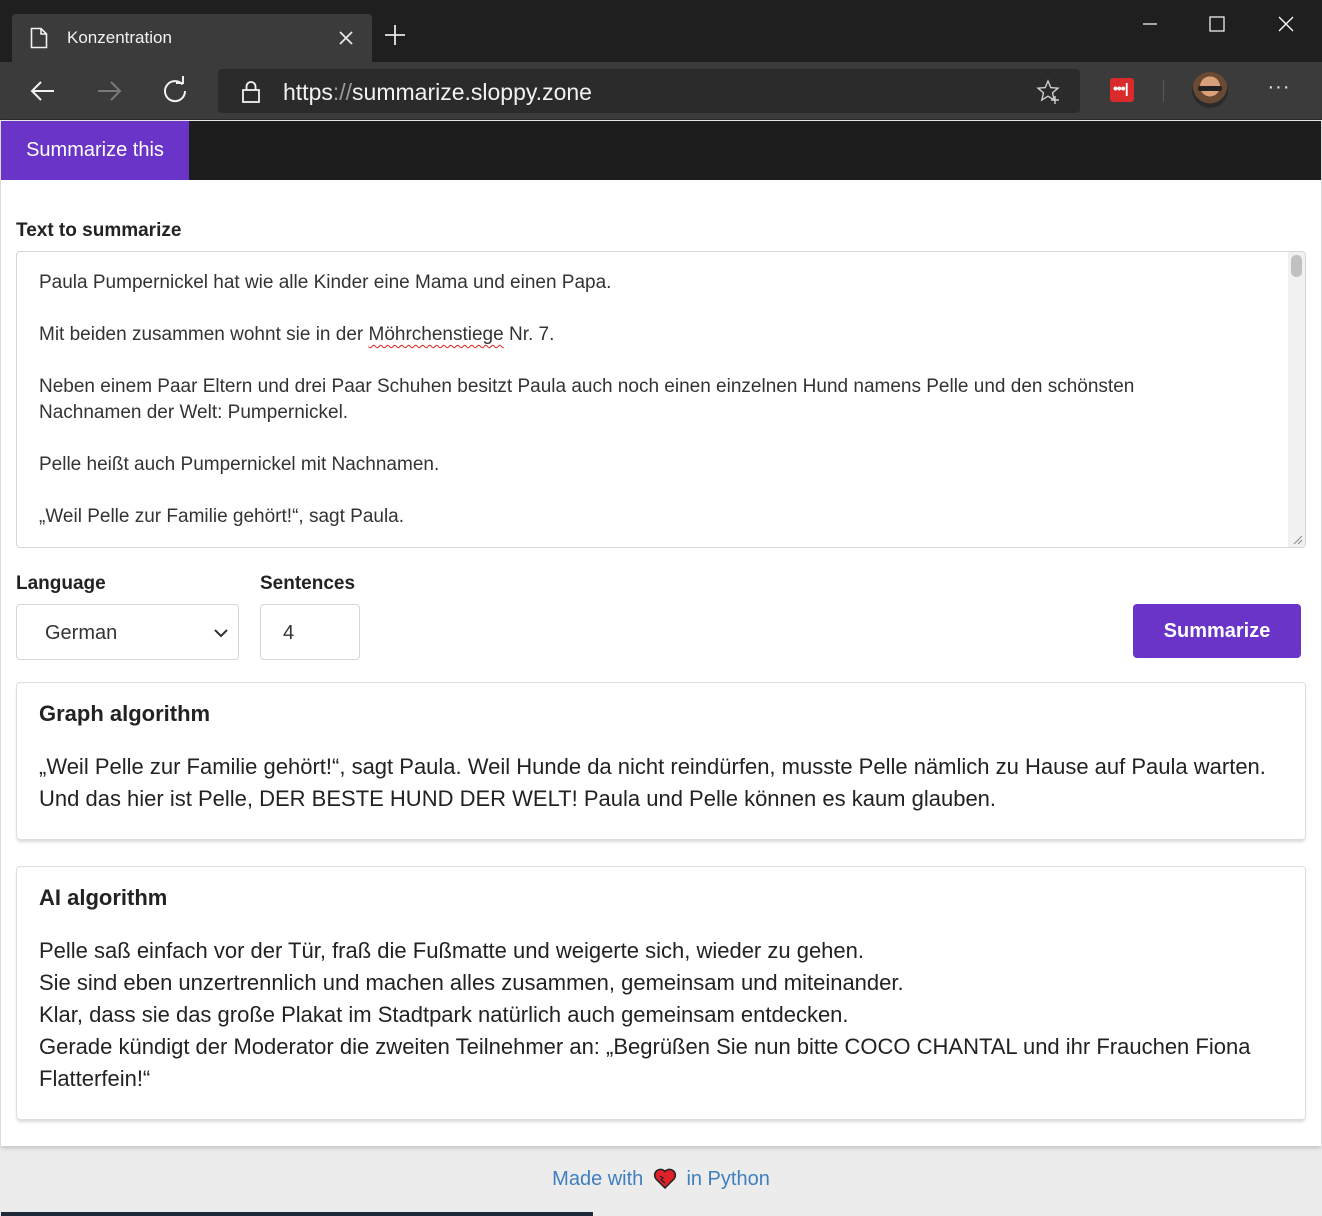 This screenshot has height=1216, width=1322. I want to click on url-scheme: https, so click(308, 92).